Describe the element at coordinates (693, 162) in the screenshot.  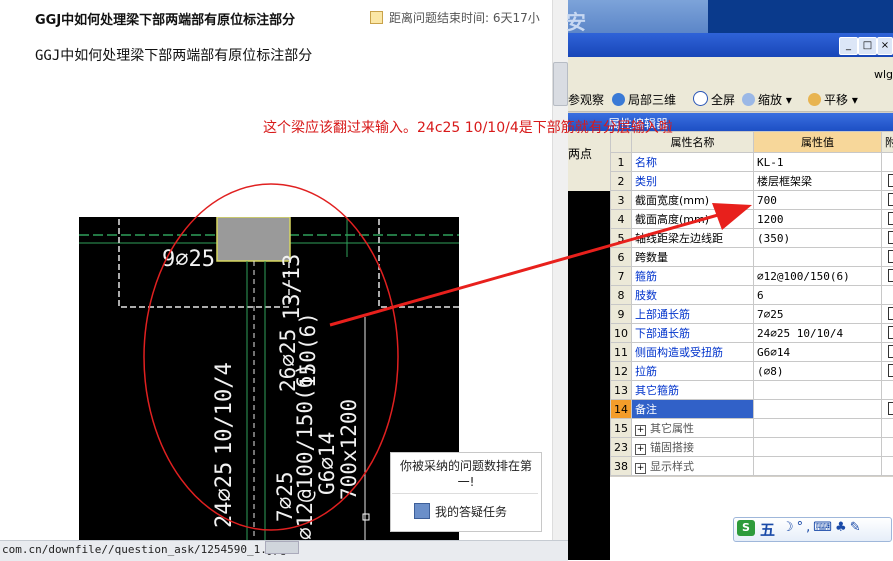
I see `property-name-cell: 名称` at that location.